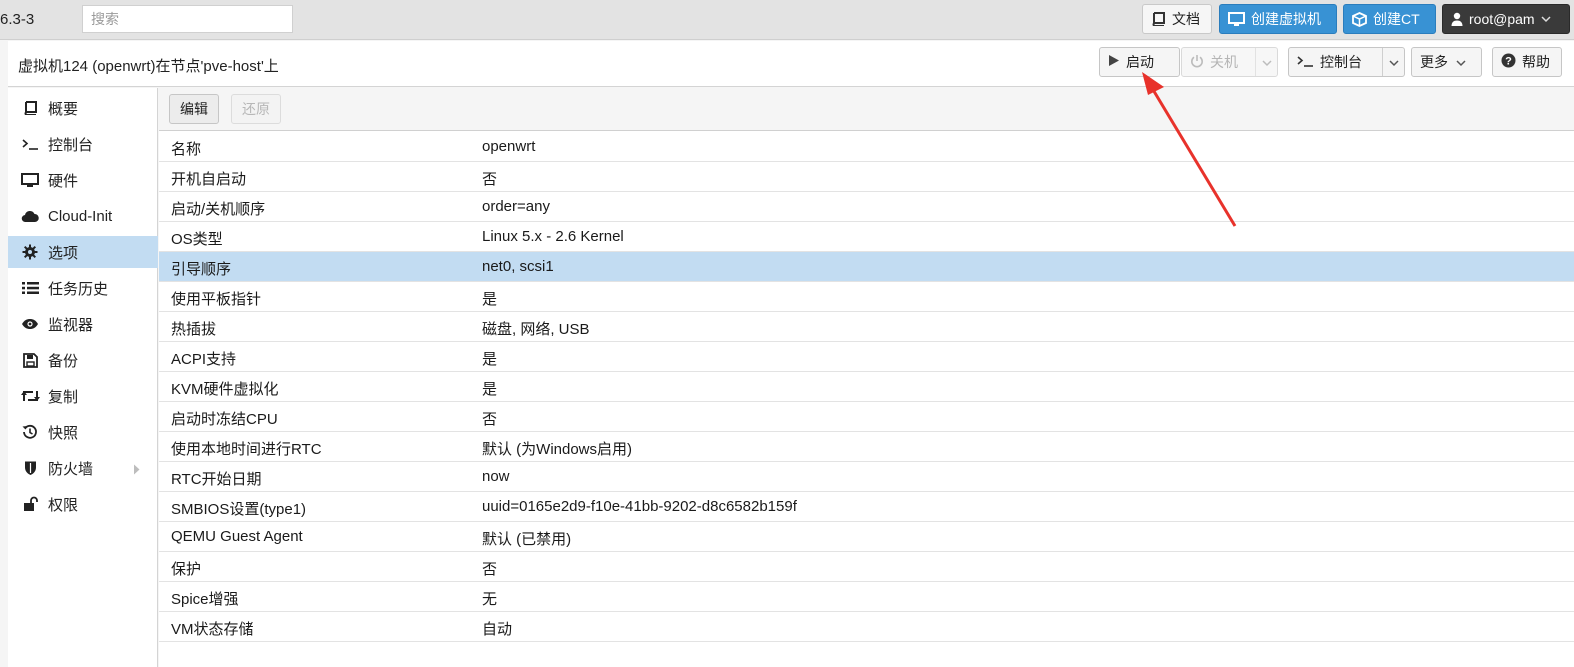 The image size is (1574, 667). What do you see at coordinates (83, 144) in the screenshot?
I see `sidebar-item-console: 控制台` at bounding box center [83, 144].